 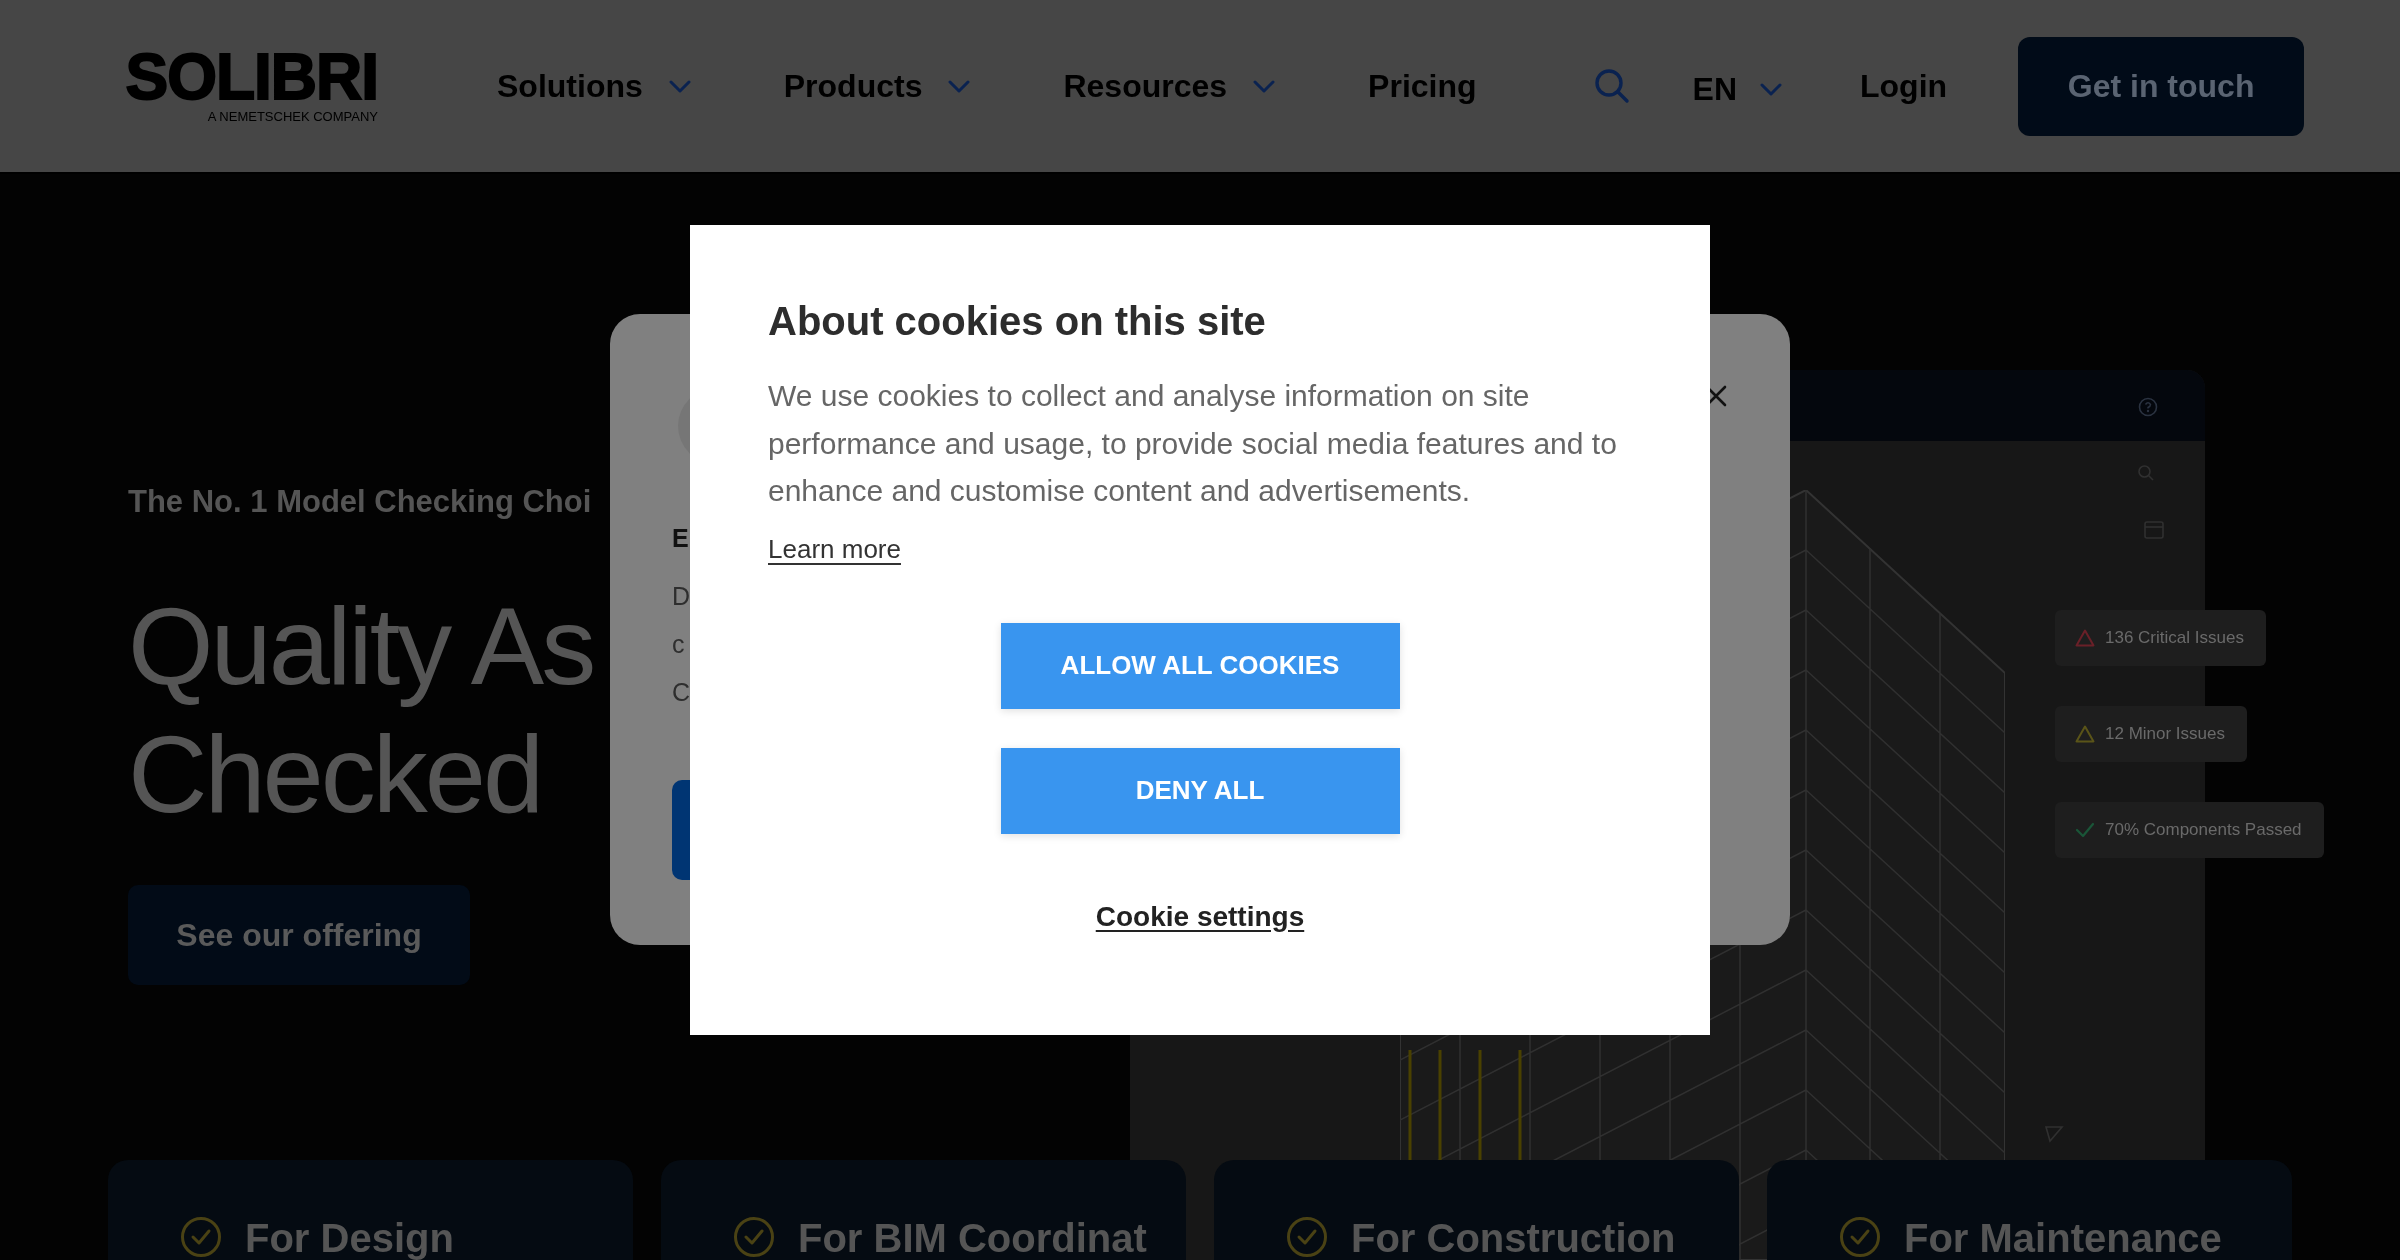 I want to click on dialog-heading: E, so click(x=680, y=538).